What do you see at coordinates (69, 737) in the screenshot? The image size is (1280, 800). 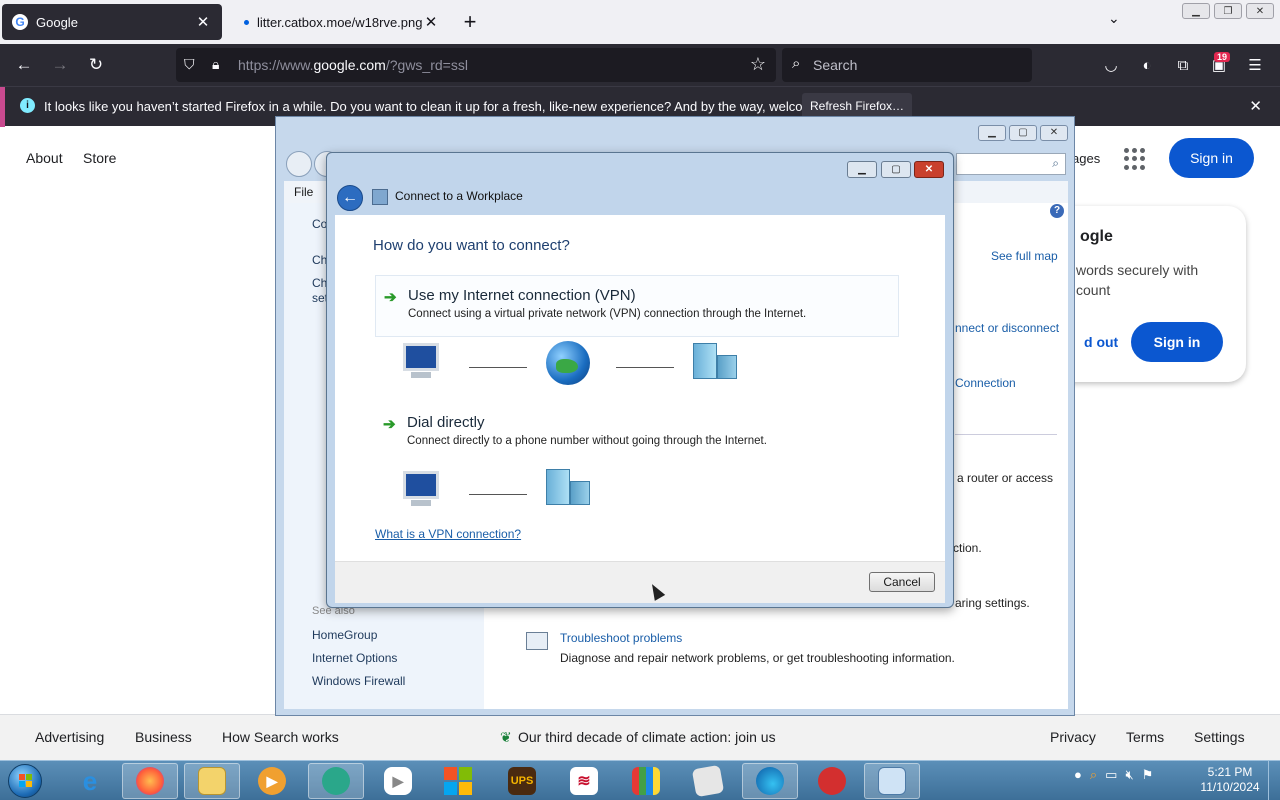 I see `advertising-link: Advertising` at bounding box center [69, 737].